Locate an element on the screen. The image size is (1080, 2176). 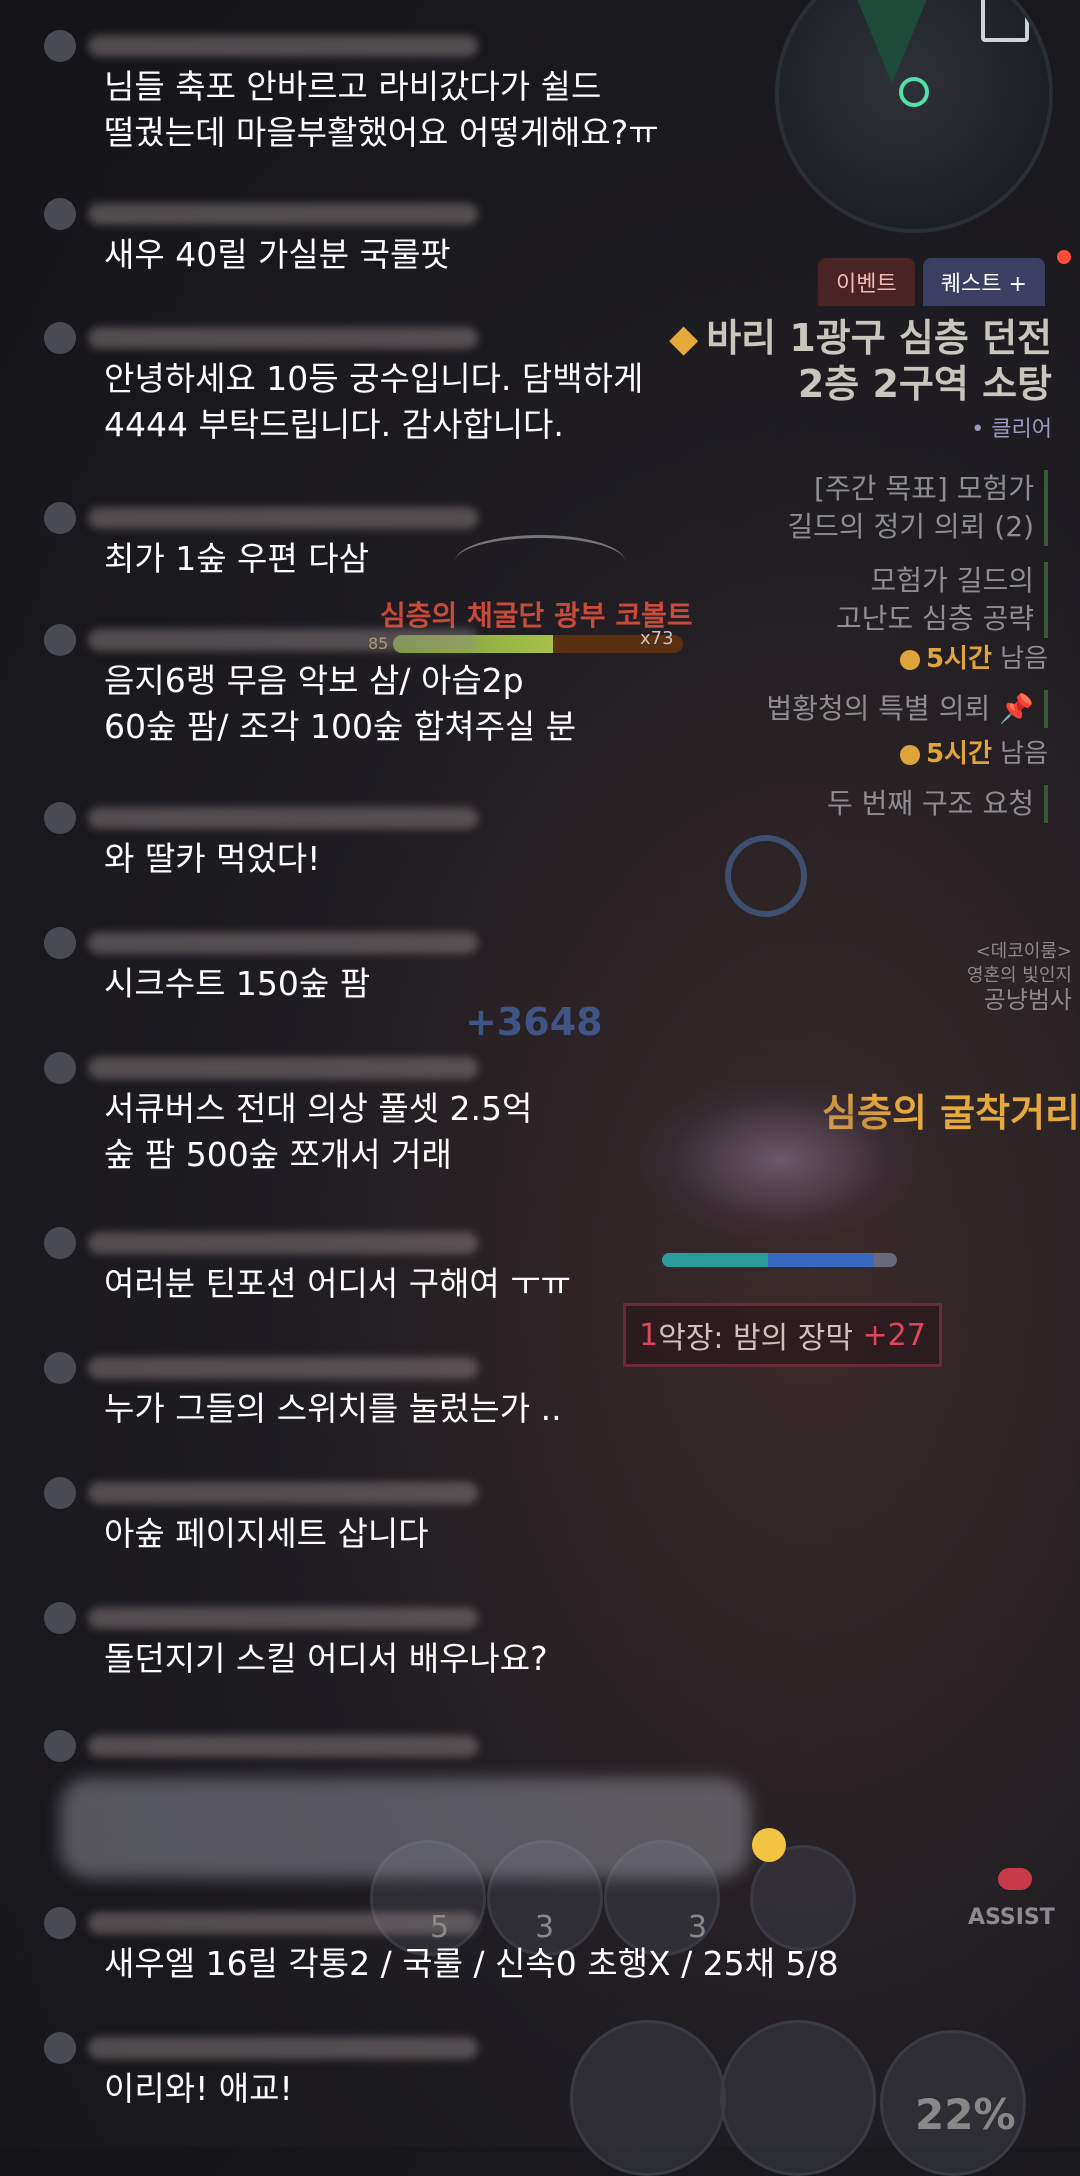
chat-message: 최가 1숲 우편 다삼 is located at coordinates (562, 541).